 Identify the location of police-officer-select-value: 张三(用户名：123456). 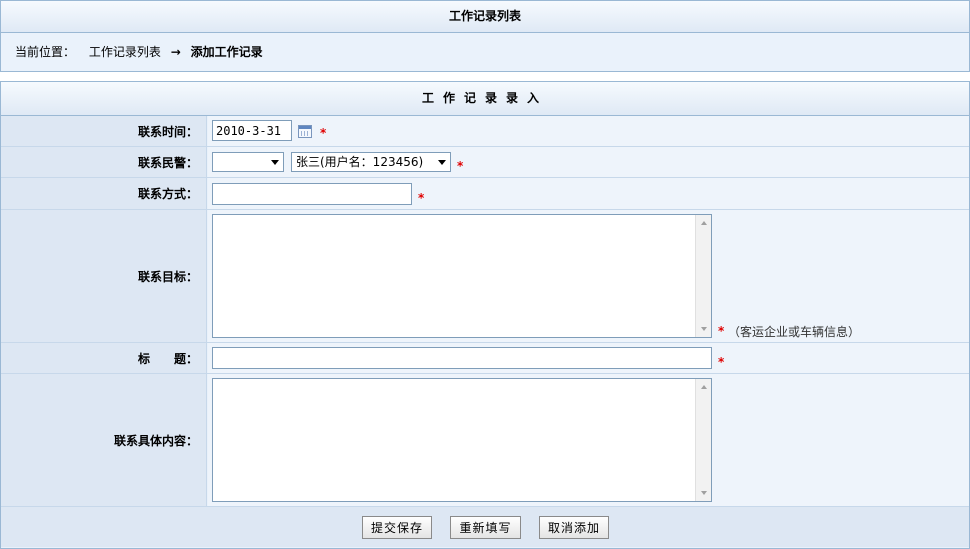
(360, 162).